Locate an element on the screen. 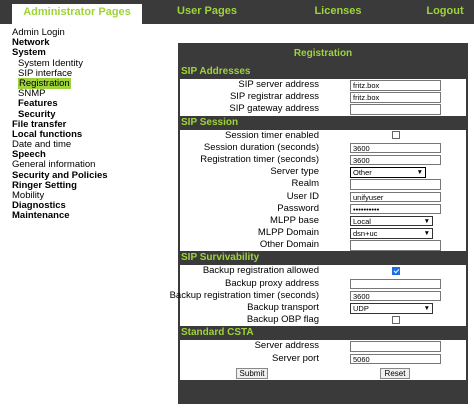 Image resolution: width=474 pixels, height=411 pixels. form-row: Backup registration timer (seconds) 3600 is located at coordinates (318, 296).